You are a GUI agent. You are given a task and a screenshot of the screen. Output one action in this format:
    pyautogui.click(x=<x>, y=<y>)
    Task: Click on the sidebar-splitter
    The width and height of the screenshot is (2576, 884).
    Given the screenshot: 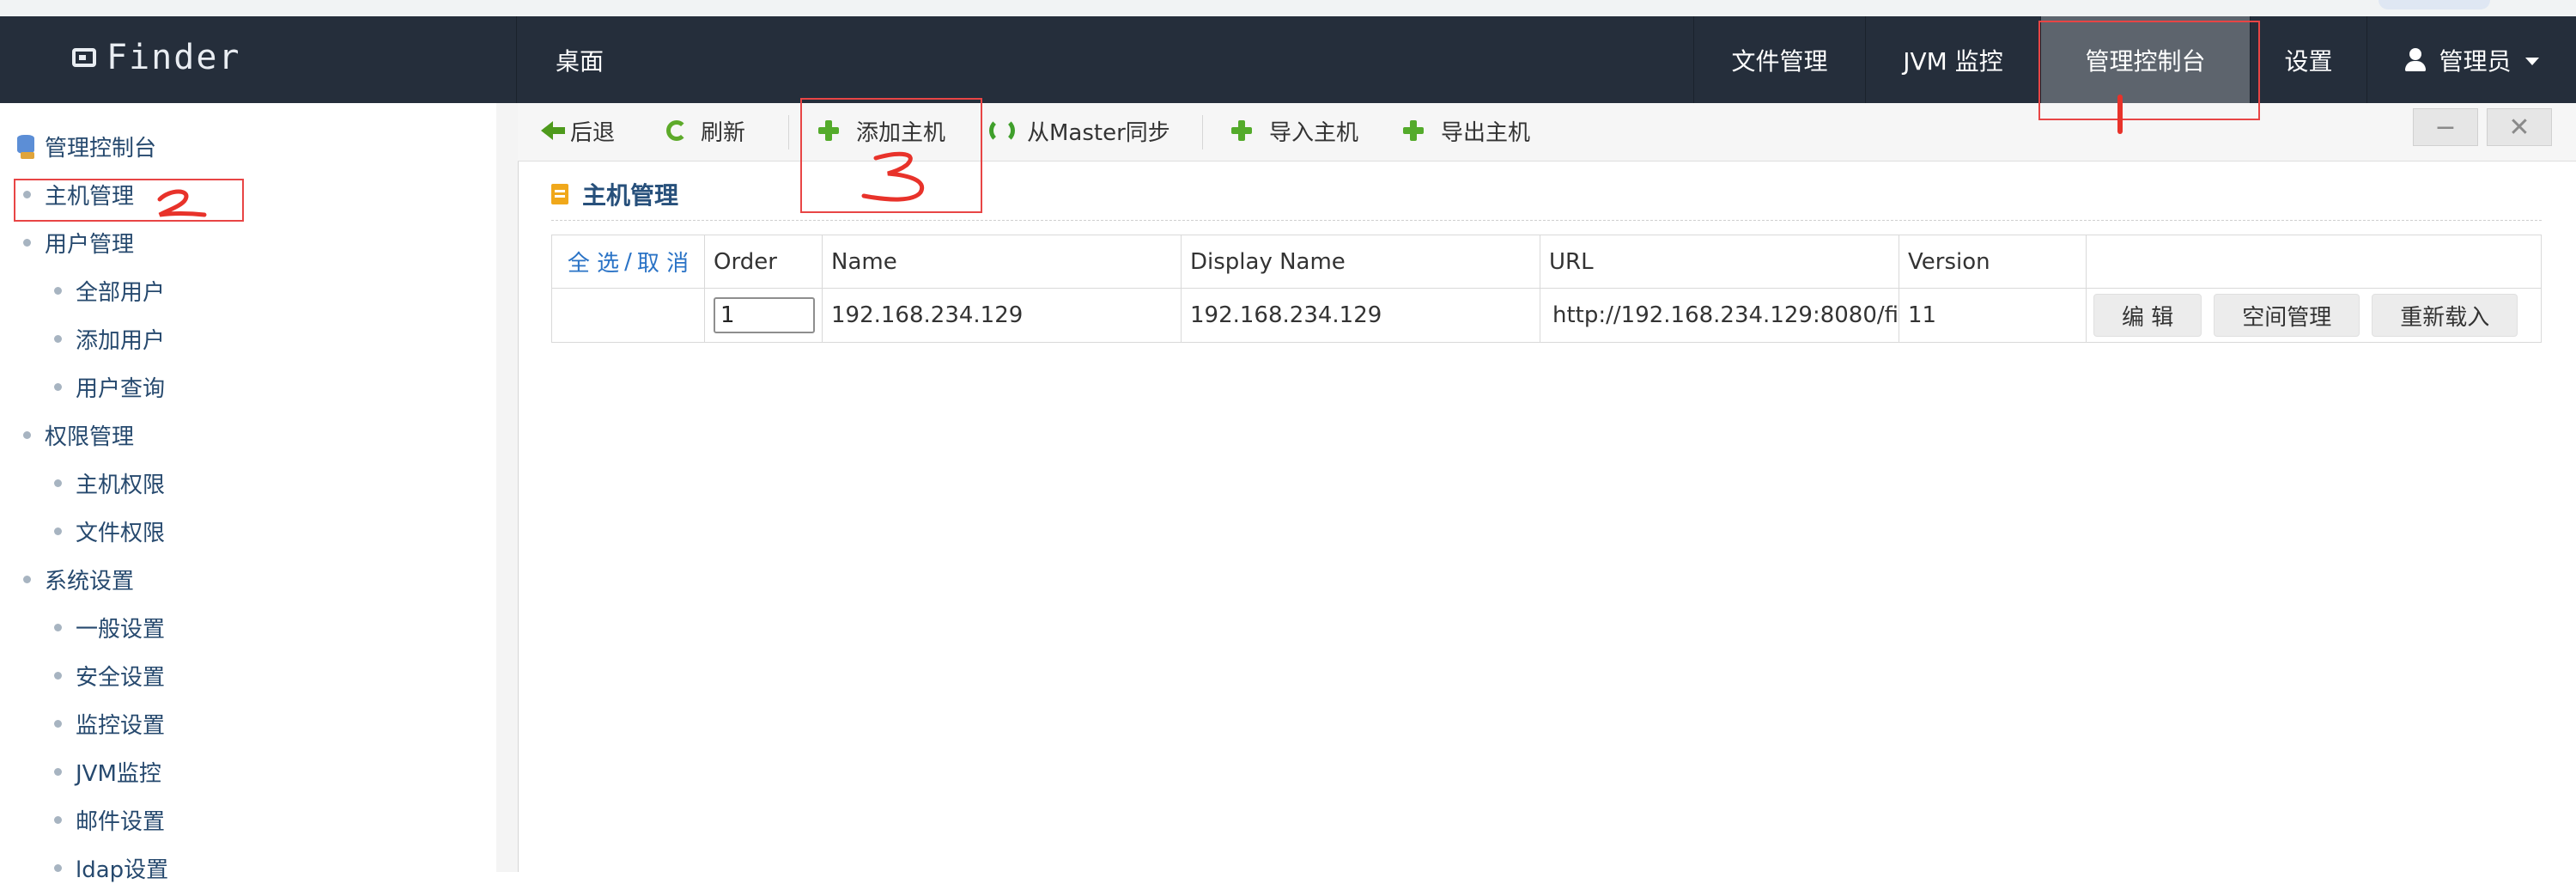 What is the action you would take?
    pyautogui.click(x=508, y=488)
    